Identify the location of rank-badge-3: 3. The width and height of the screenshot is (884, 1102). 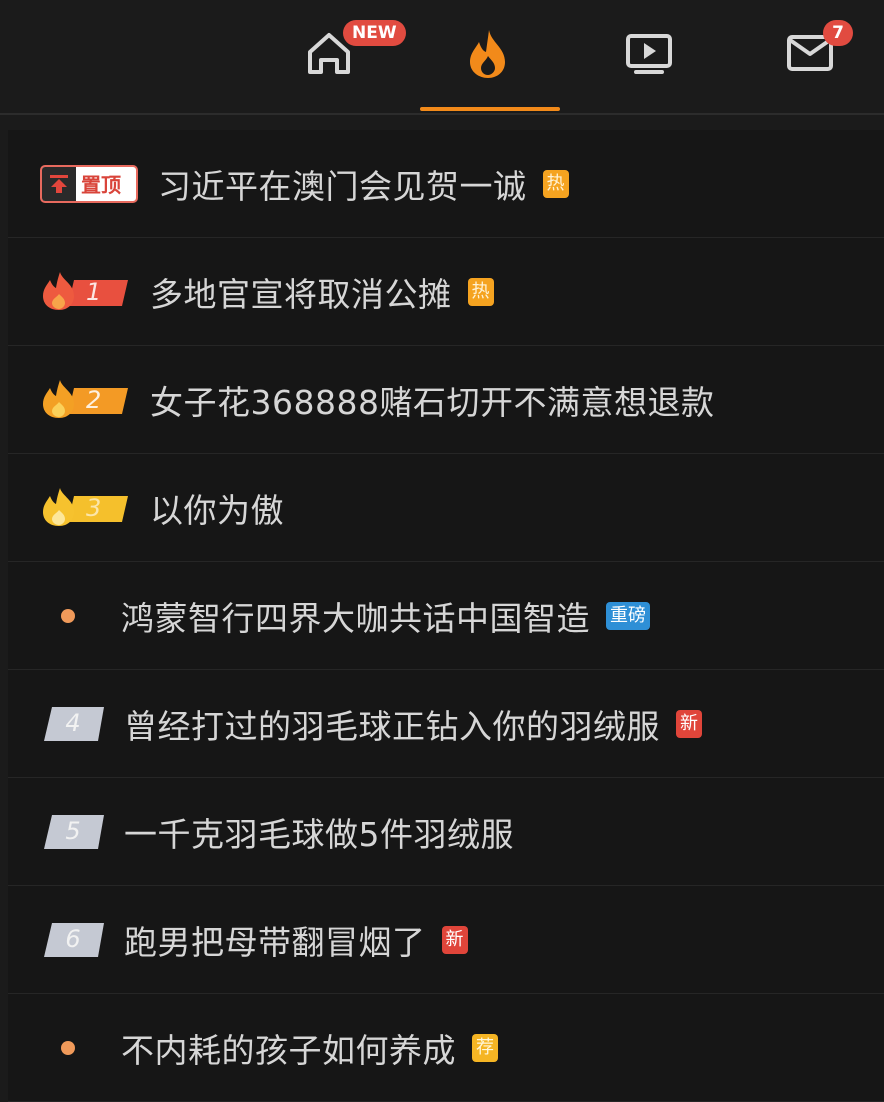
(85, 508).